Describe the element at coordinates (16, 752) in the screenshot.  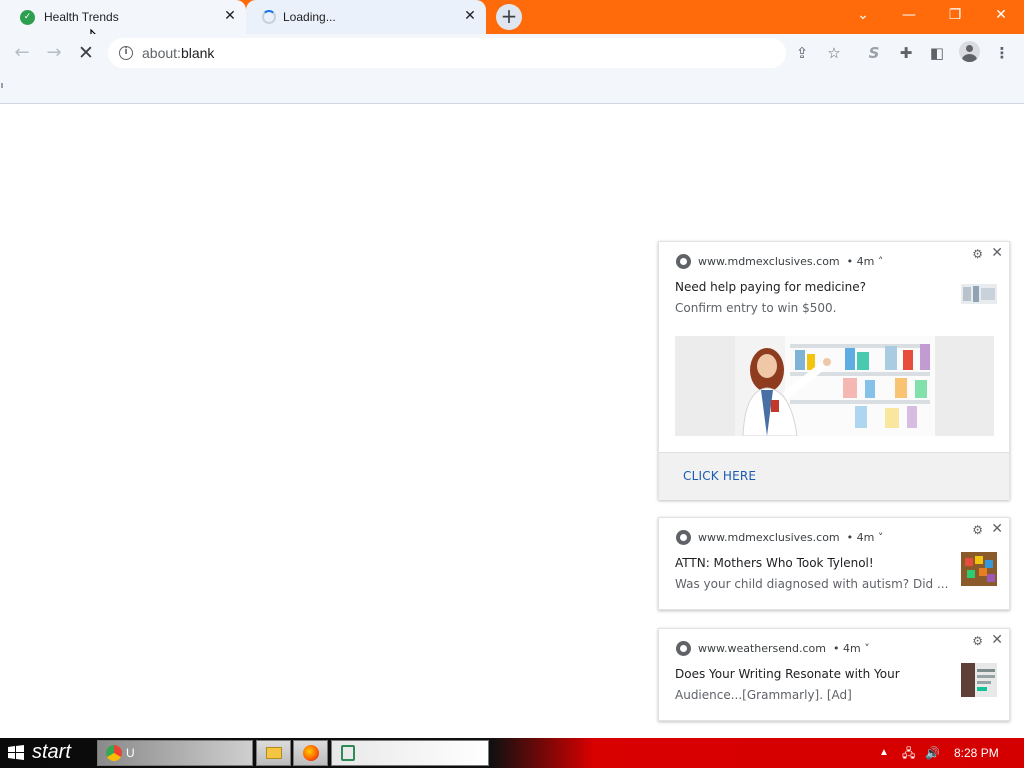
I see `windows-logo-icon` at that location.